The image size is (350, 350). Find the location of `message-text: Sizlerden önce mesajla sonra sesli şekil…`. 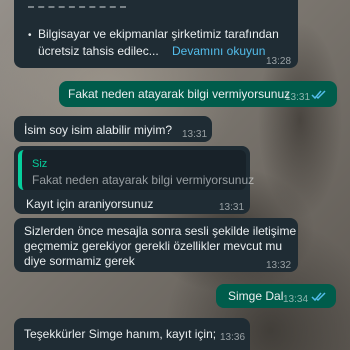

message-text: Sizlerden önce mesajla sonra sesli şekil… is located at coordinates (160, 231).